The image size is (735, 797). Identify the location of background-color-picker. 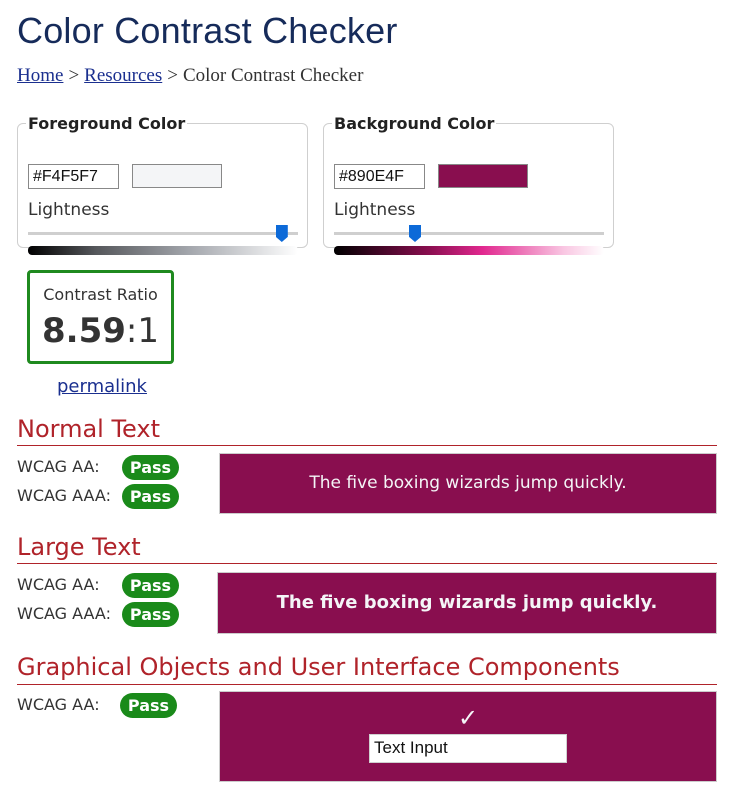
(483, 176).